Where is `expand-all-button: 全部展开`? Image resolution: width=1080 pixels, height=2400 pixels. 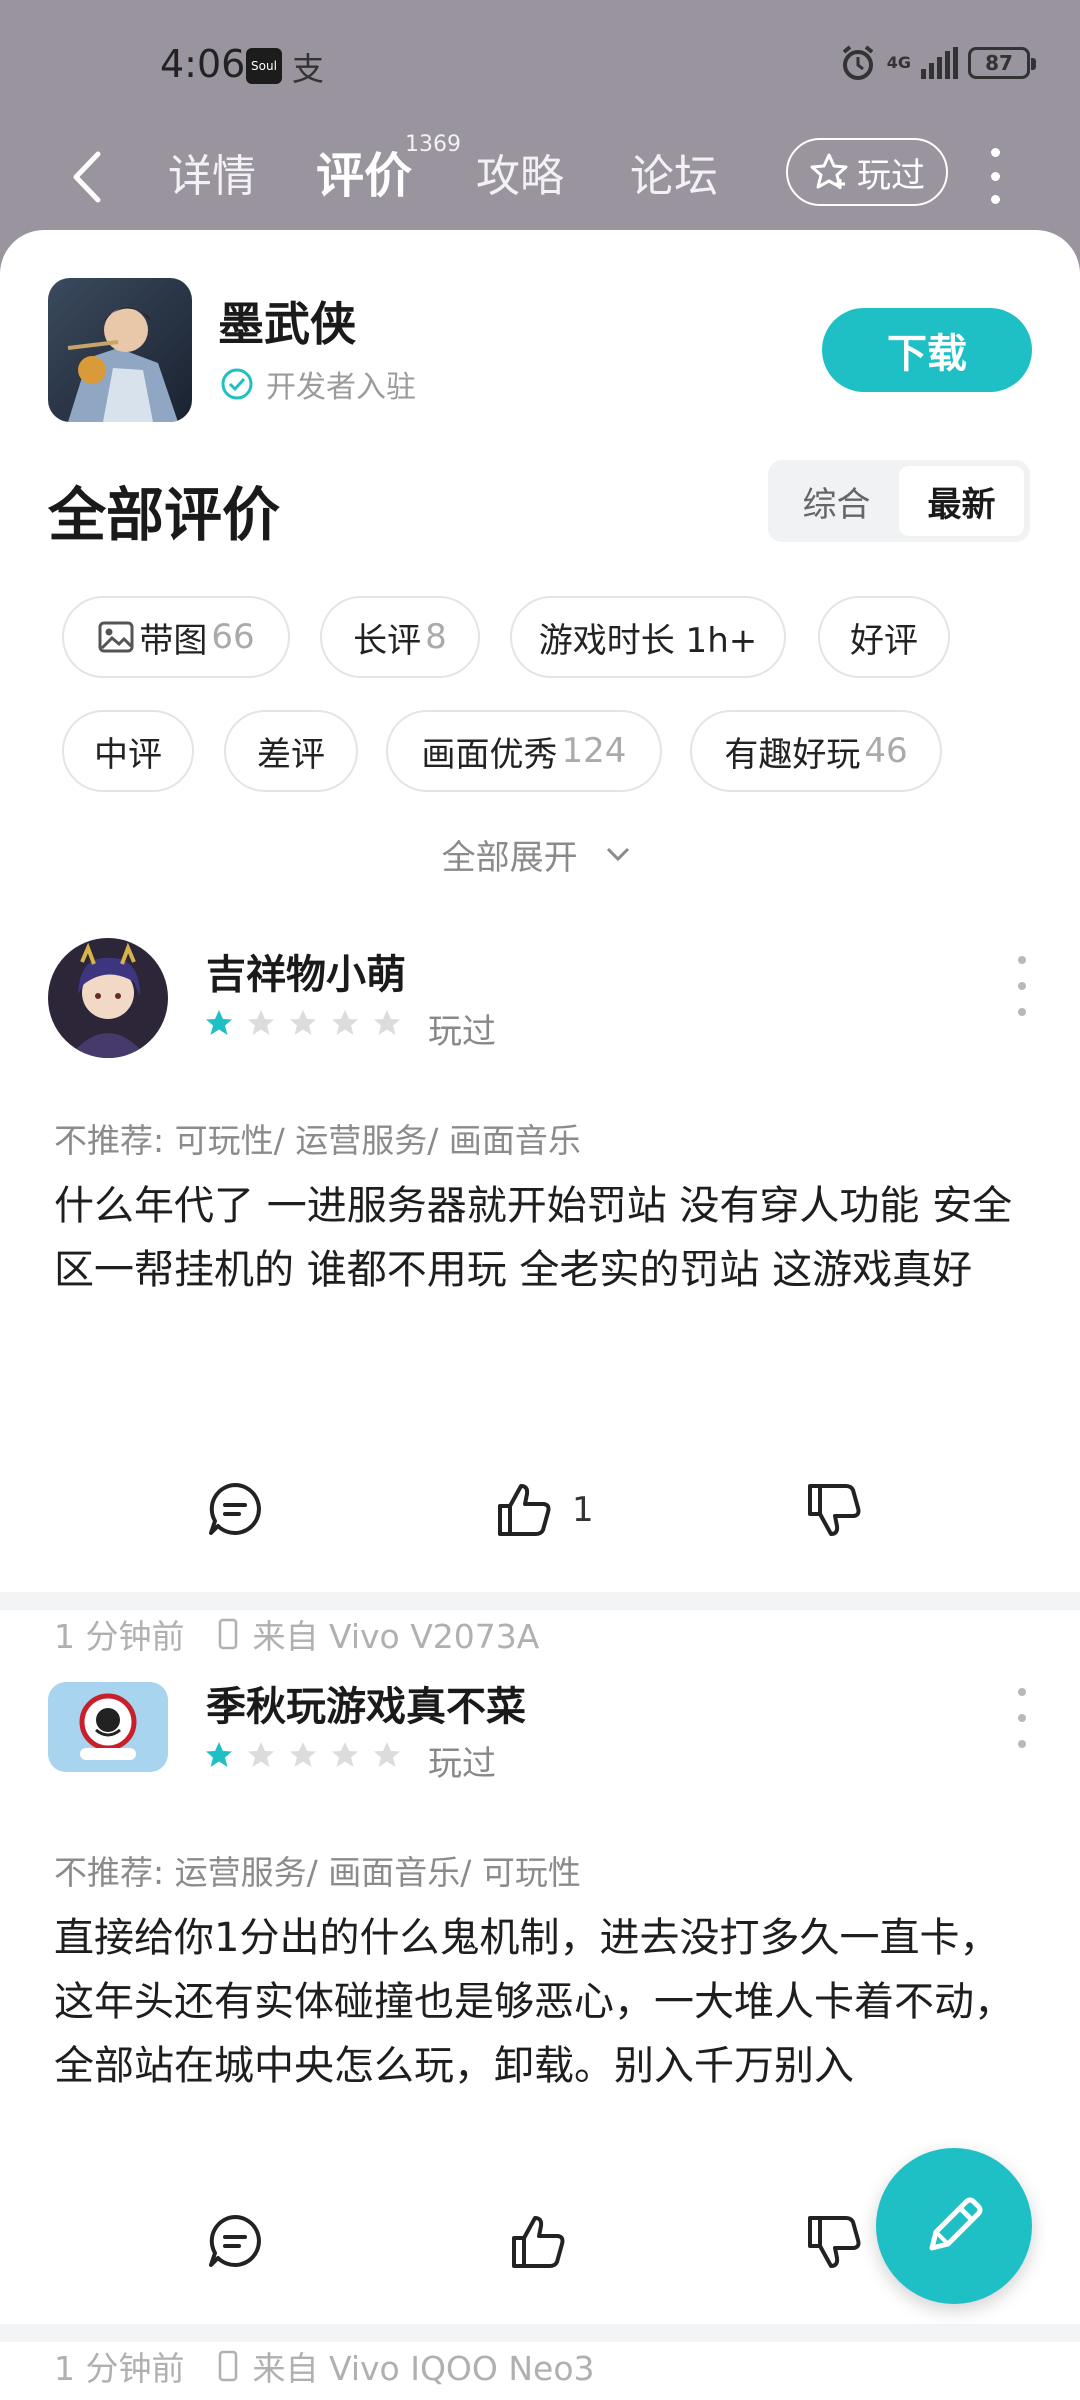 expand-all-button: 全部展开 is located at coordinates (540, 854).